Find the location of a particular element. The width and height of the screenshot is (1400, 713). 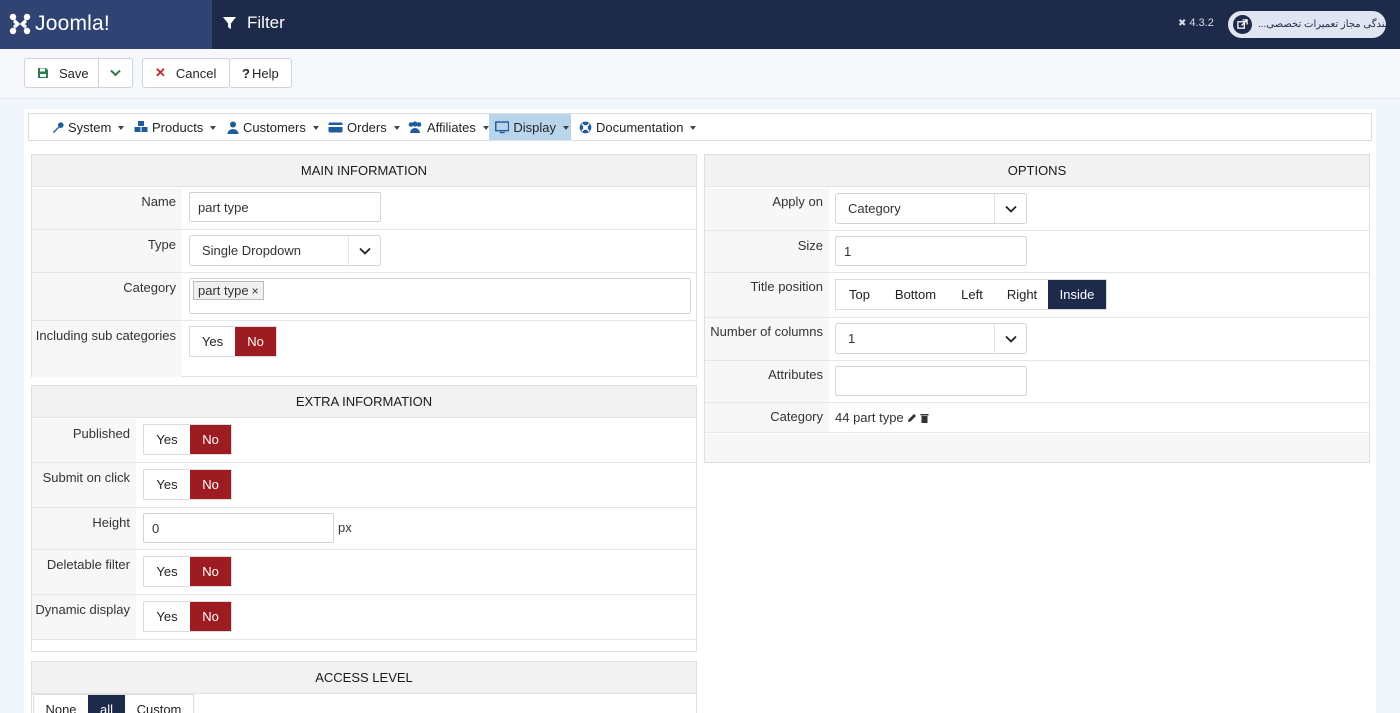

apply-on-select: Category is located at coordinates (931, 208).